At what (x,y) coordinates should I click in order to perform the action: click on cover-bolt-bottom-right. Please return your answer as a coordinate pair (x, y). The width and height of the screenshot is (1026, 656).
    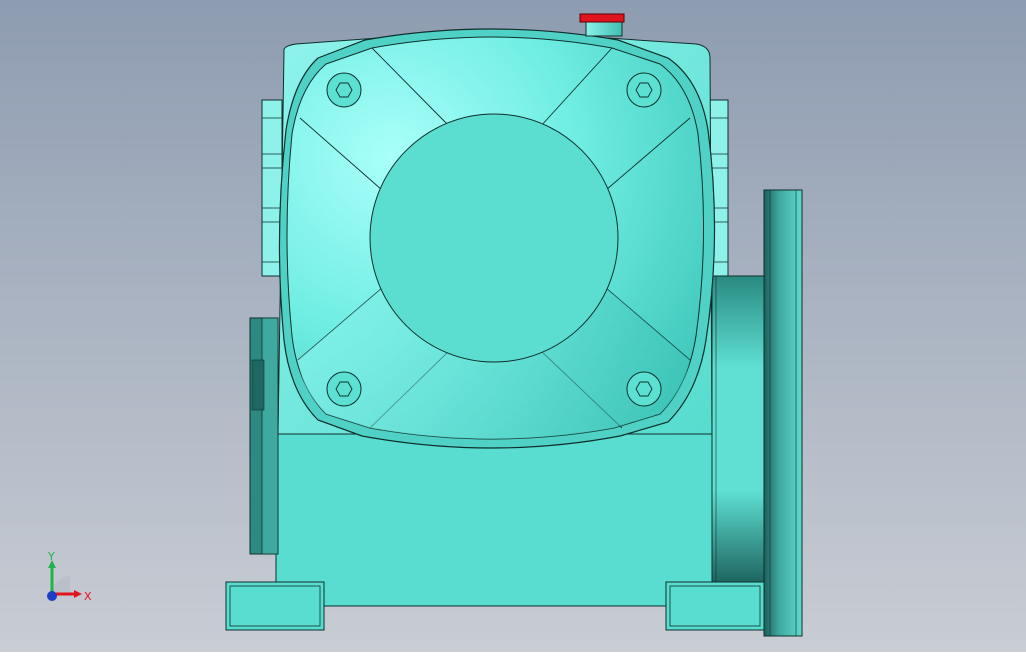
    Looking at the image, I should click on (644, 389).